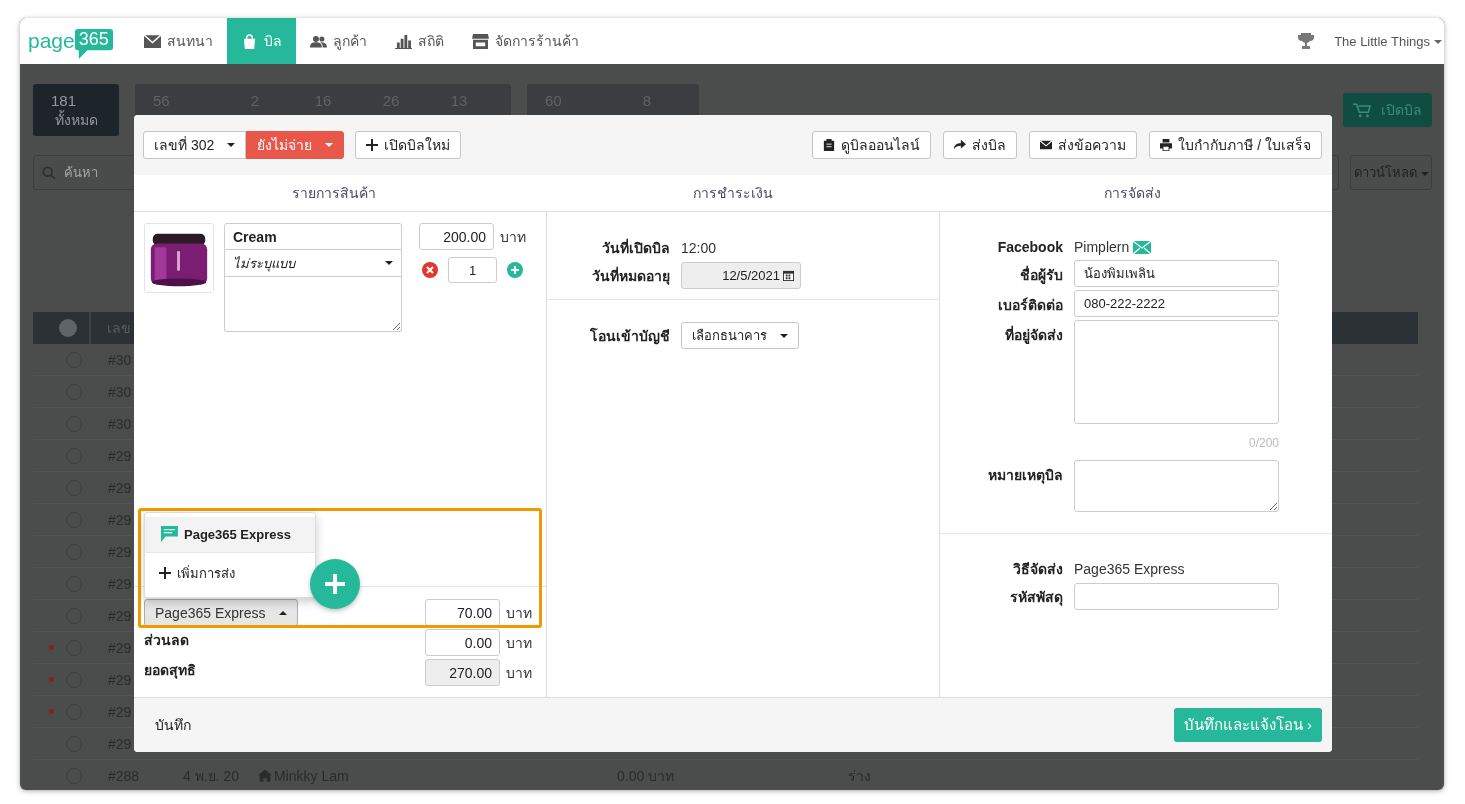 The height and width of the screenshot is (804, 1465). Describe the element at coordinates (1029, 247) in the screenshot. I see `field-label: Facebook` at that location.